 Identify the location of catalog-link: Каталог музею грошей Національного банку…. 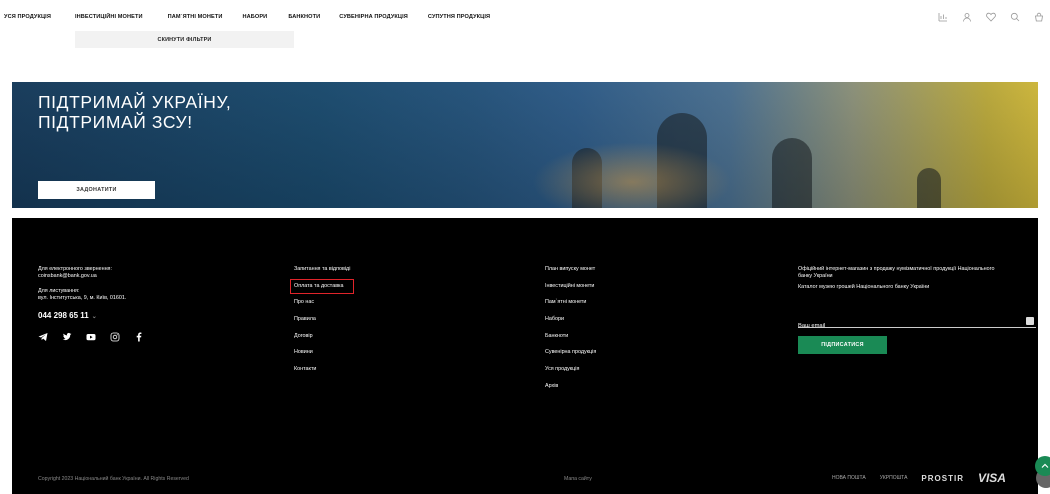
(896, 287).